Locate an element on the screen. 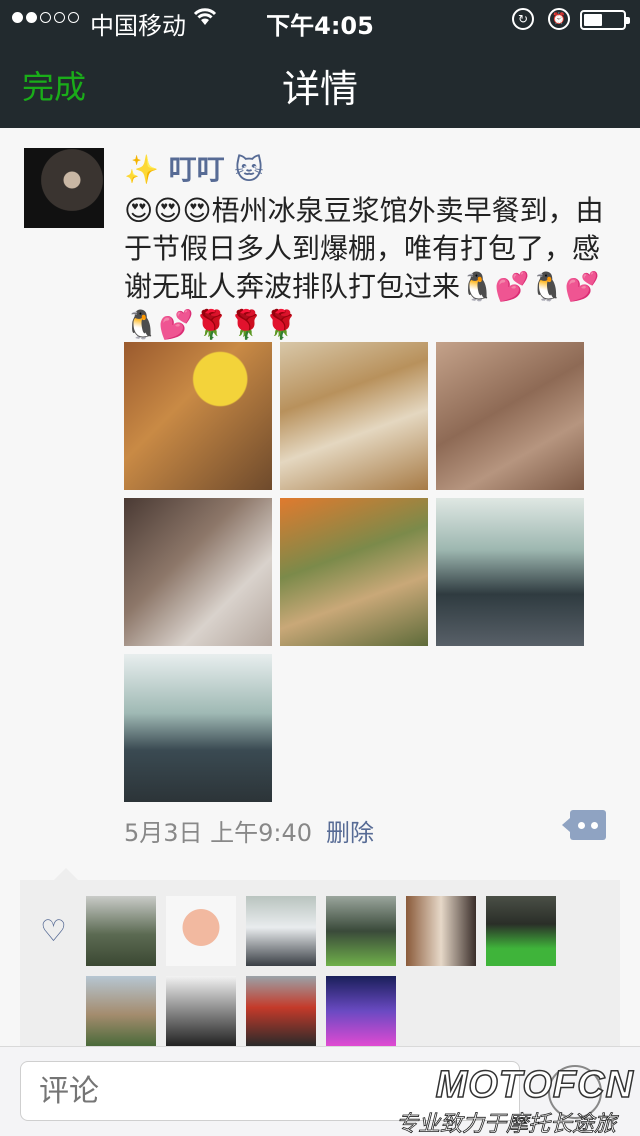 This screenshot has width=640, height=1136. rotation-lock-icon: ↻ is located at coordinates (523, 19).